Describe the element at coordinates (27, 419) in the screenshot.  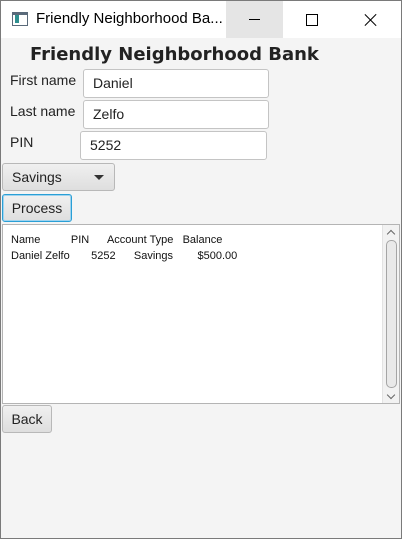
I see `back-button: Back` at that location.